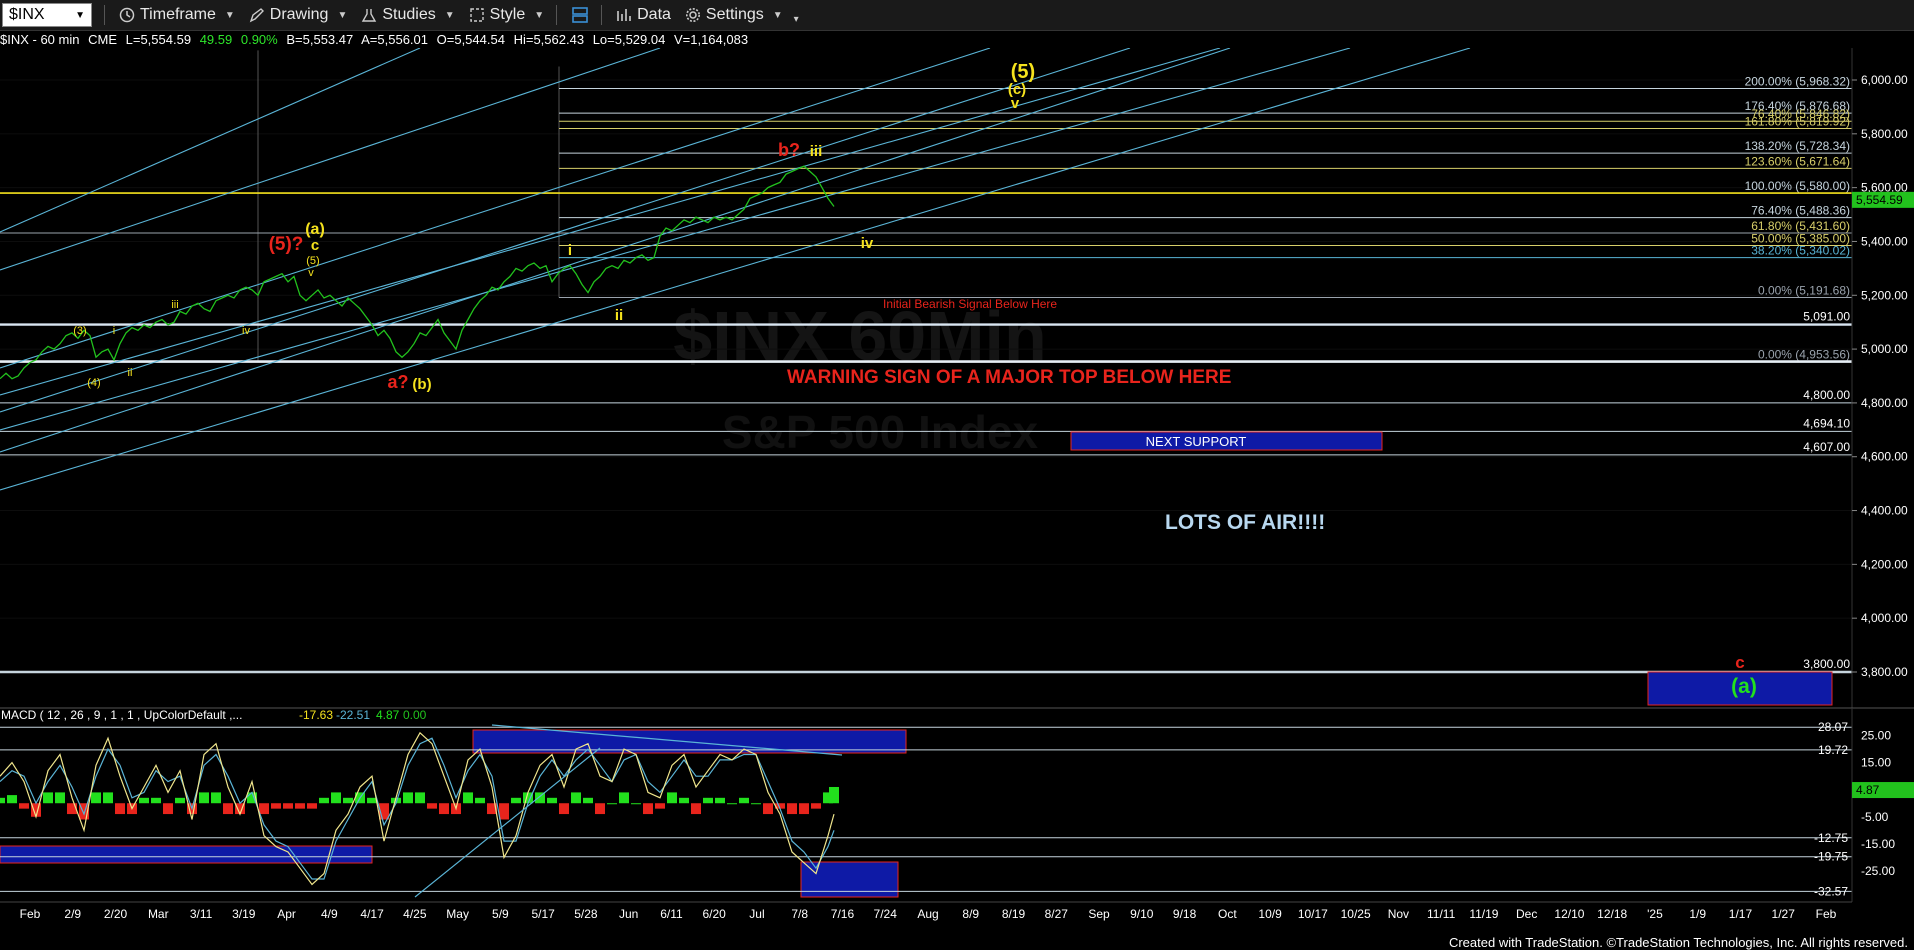 The width and height of the screenshot is (1914, 950). What do you see at coordinates (421, 384) in the screenshot?
I see `wave-label: (b)` at bounding box center [421, 384].